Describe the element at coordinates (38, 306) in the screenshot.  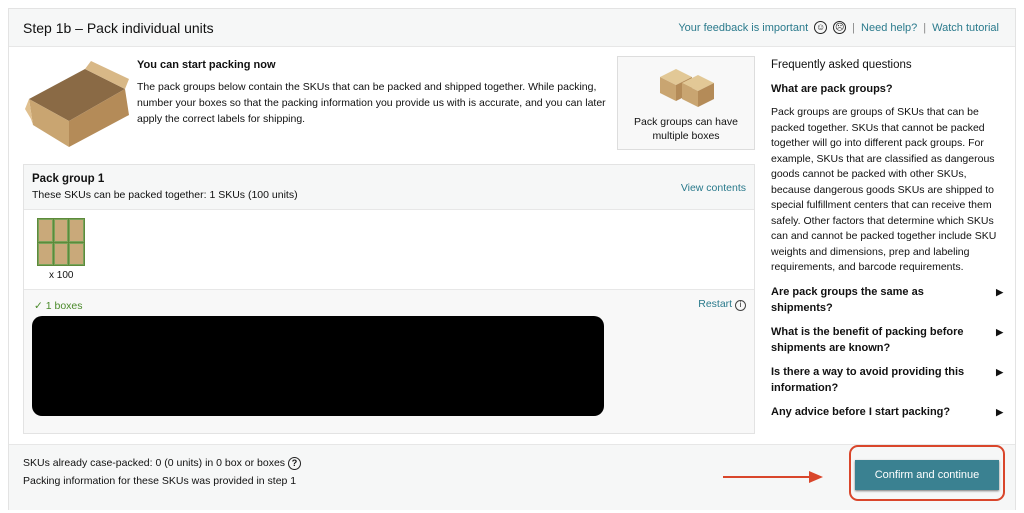
I see `checkmark-icon: ✓` at that location.